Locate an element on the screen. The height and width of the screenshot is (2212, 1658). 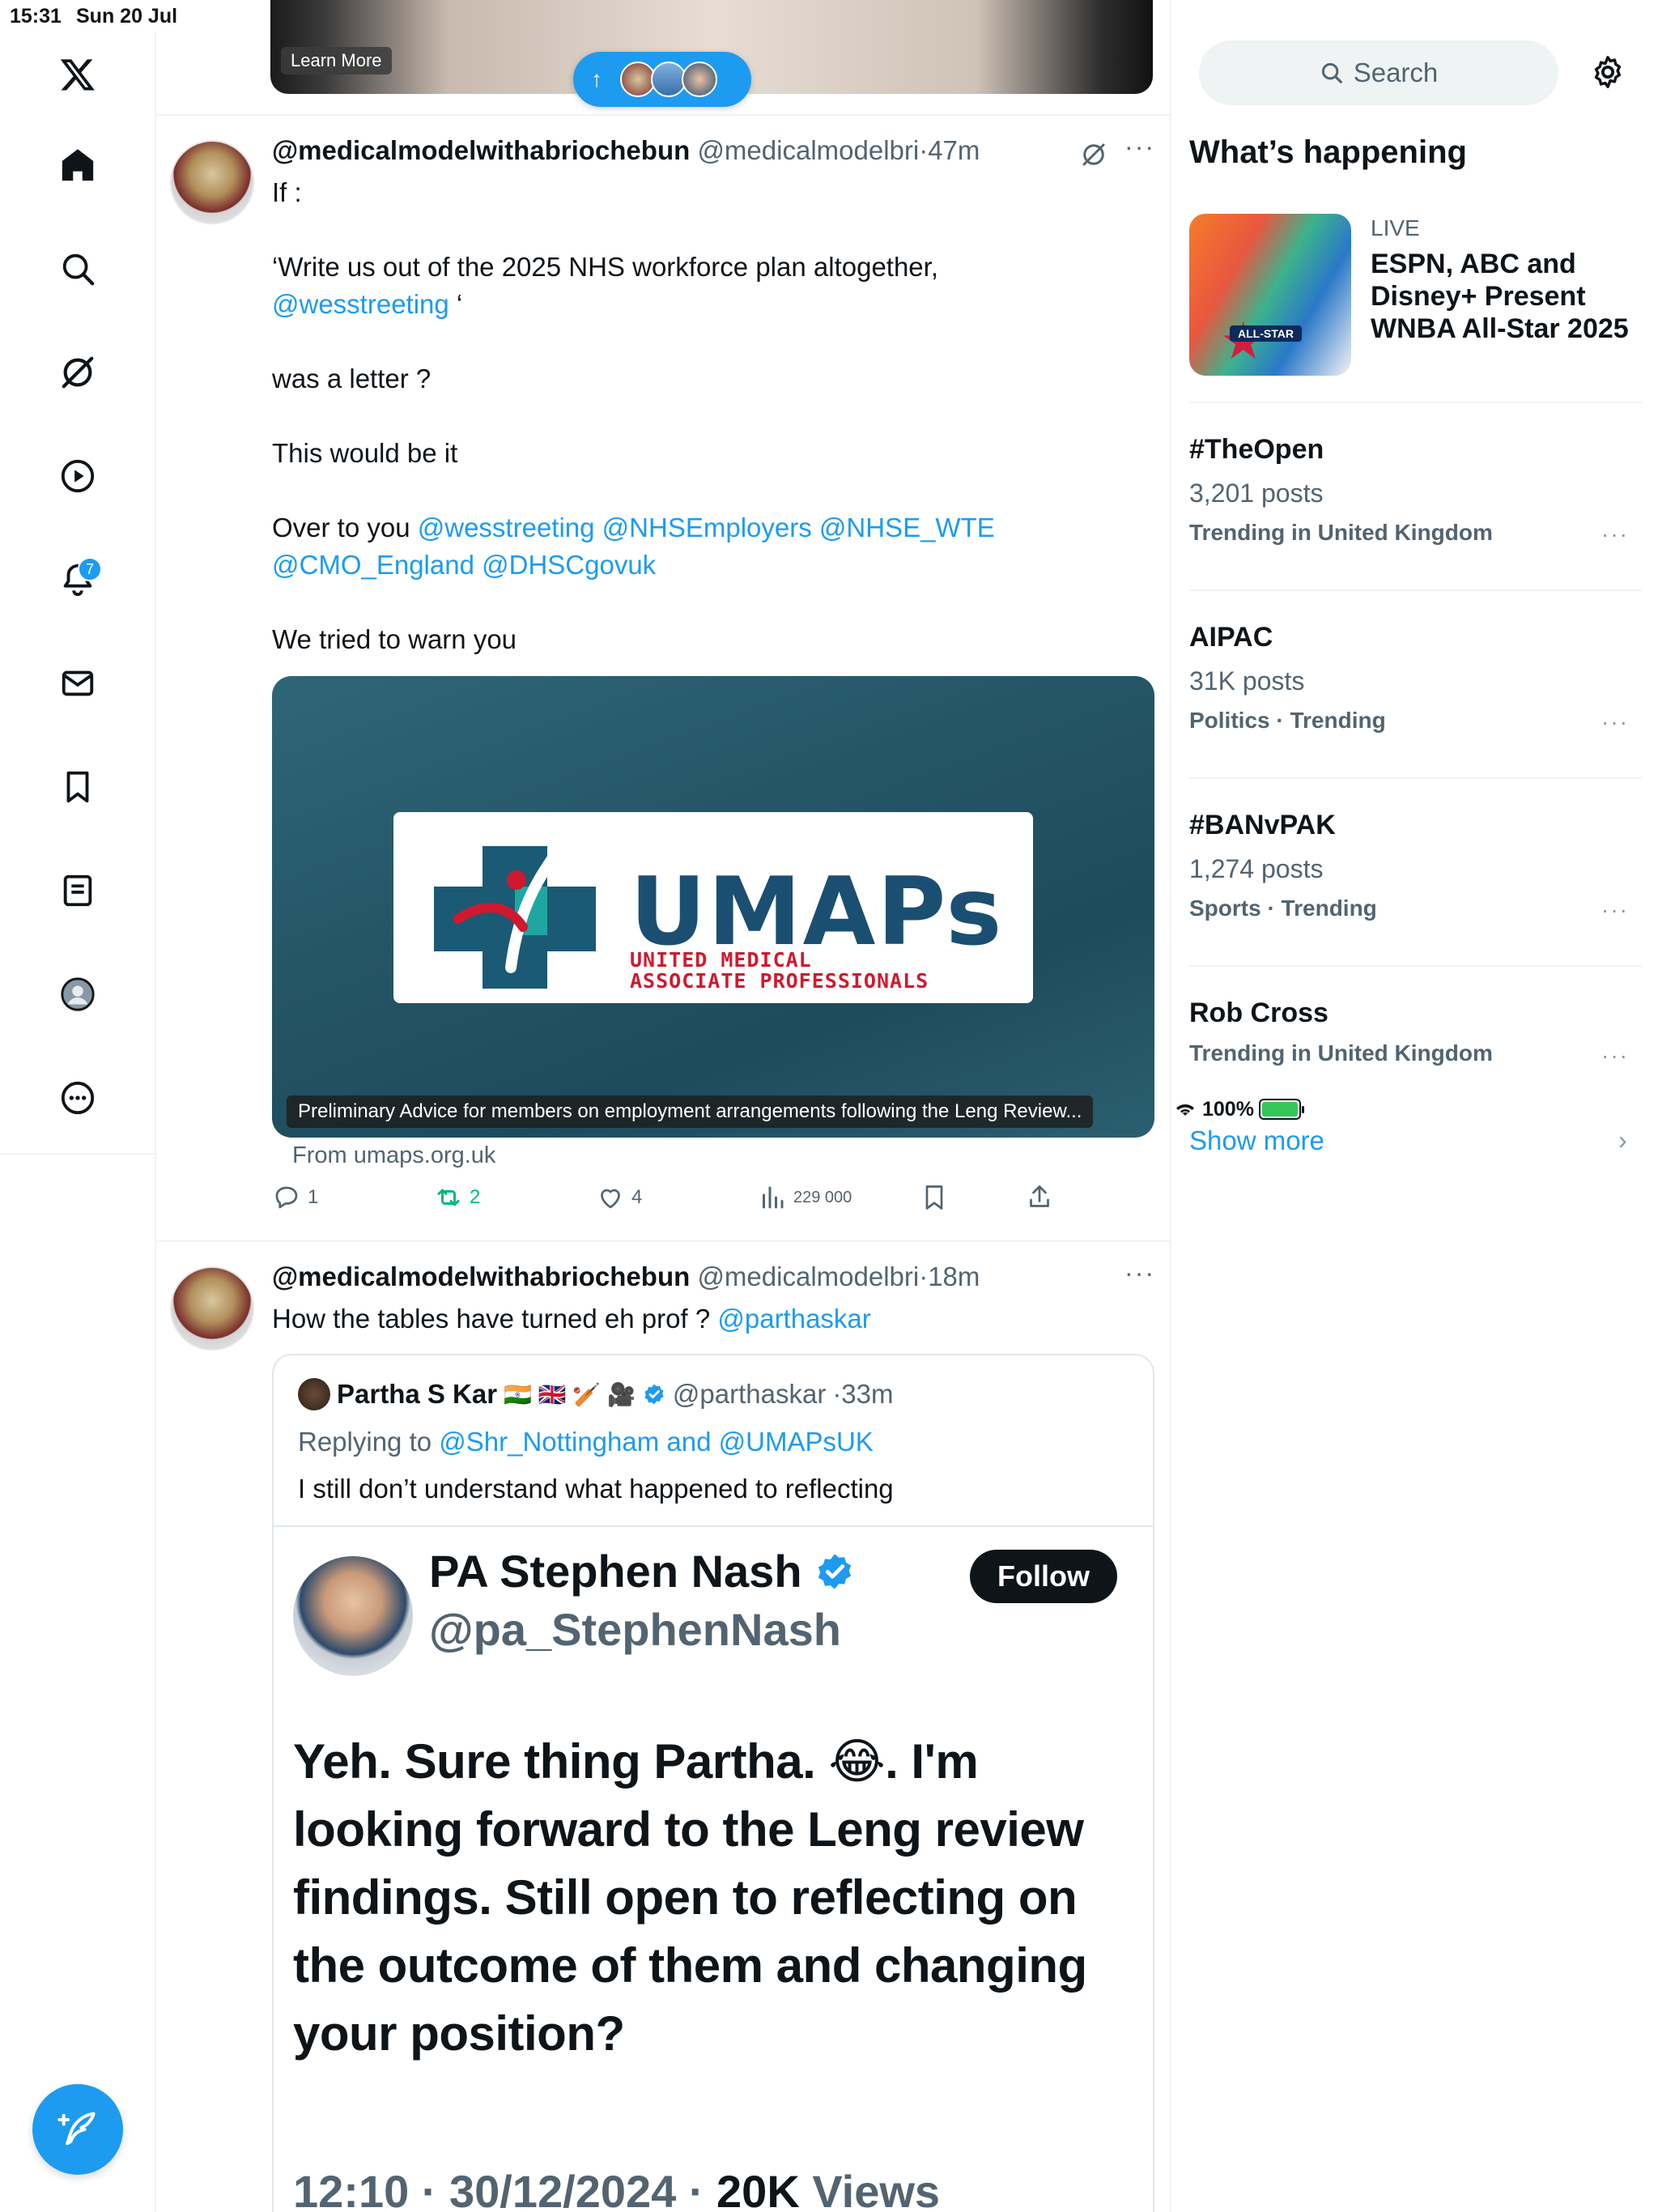
more-circle-icon is located at coordinates (77, 1097).